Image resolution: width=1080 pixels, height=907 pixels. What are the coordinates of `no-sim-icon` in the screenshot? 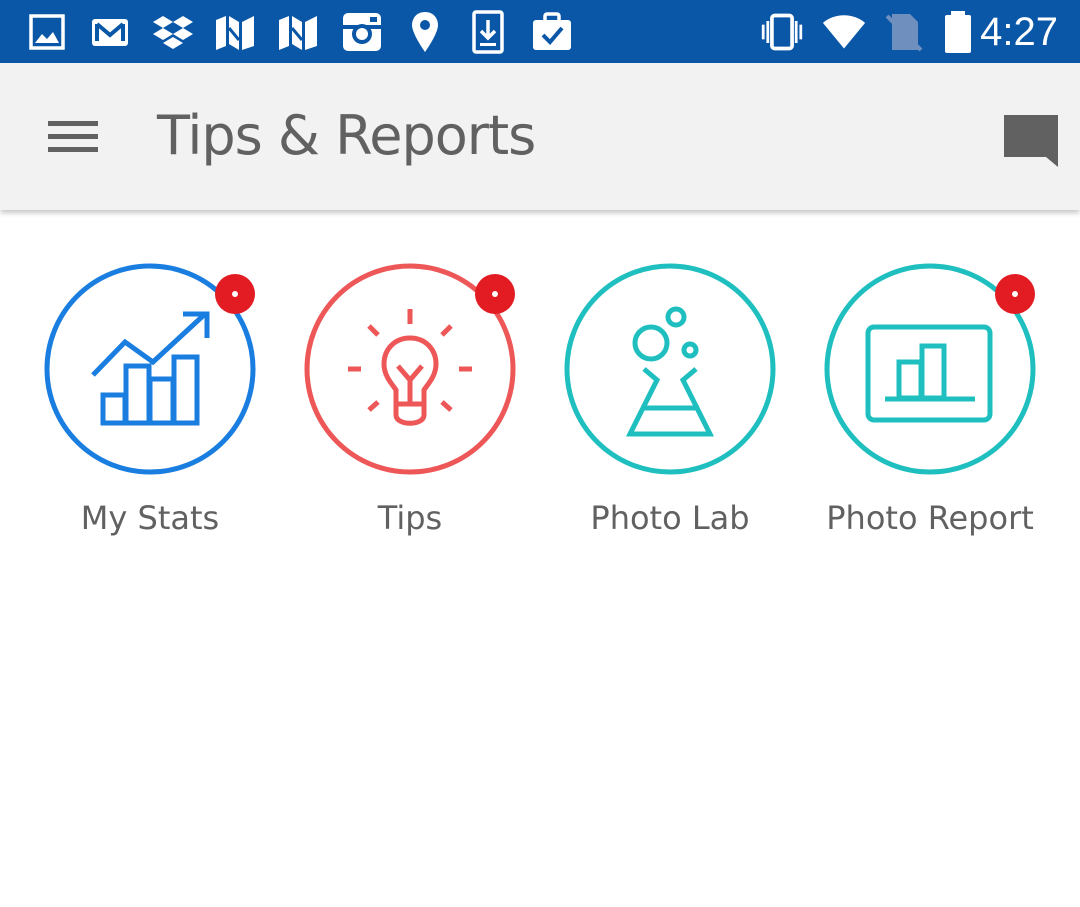 It's located at (904, 33).